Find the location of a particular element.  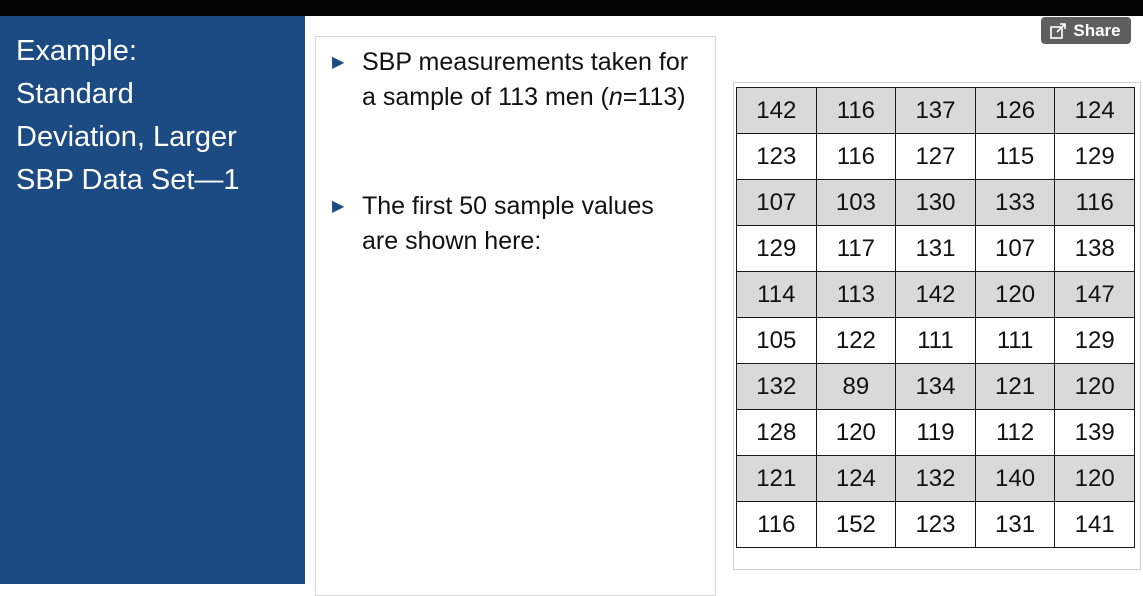

table-cell: 138 is located at coordinates (1094, 248).